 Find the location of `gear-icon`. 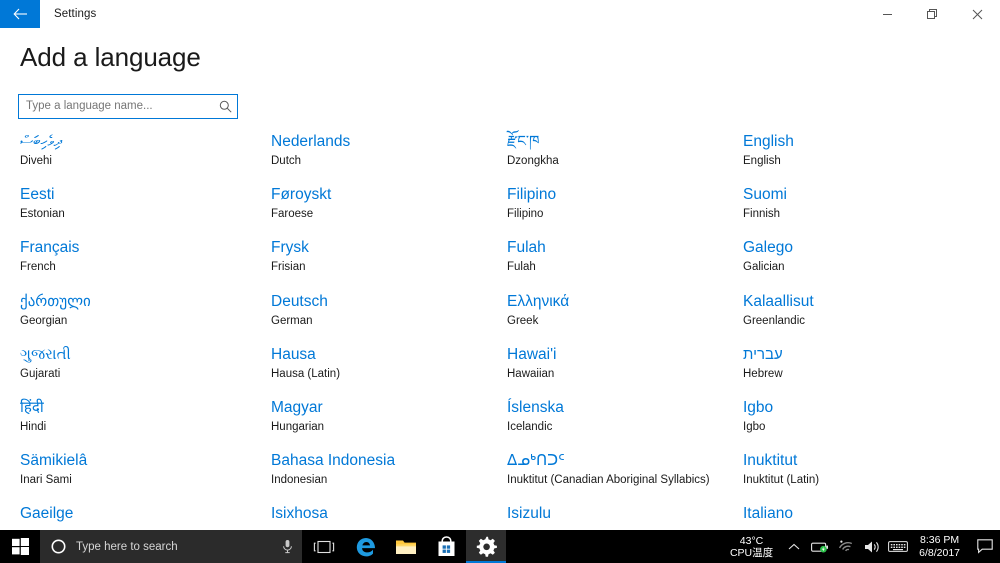

gear-icon is located at coordinates (486, 546).